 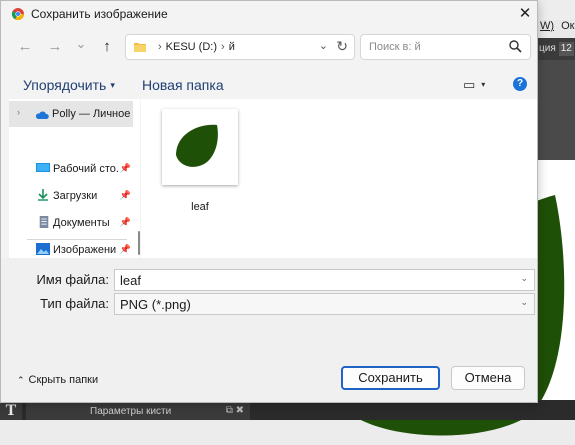 What do you see at coordinates (99, 14) in the screenshot?
I see `dialog-title: Сохранить изображение` at bounding box center [99, 14].